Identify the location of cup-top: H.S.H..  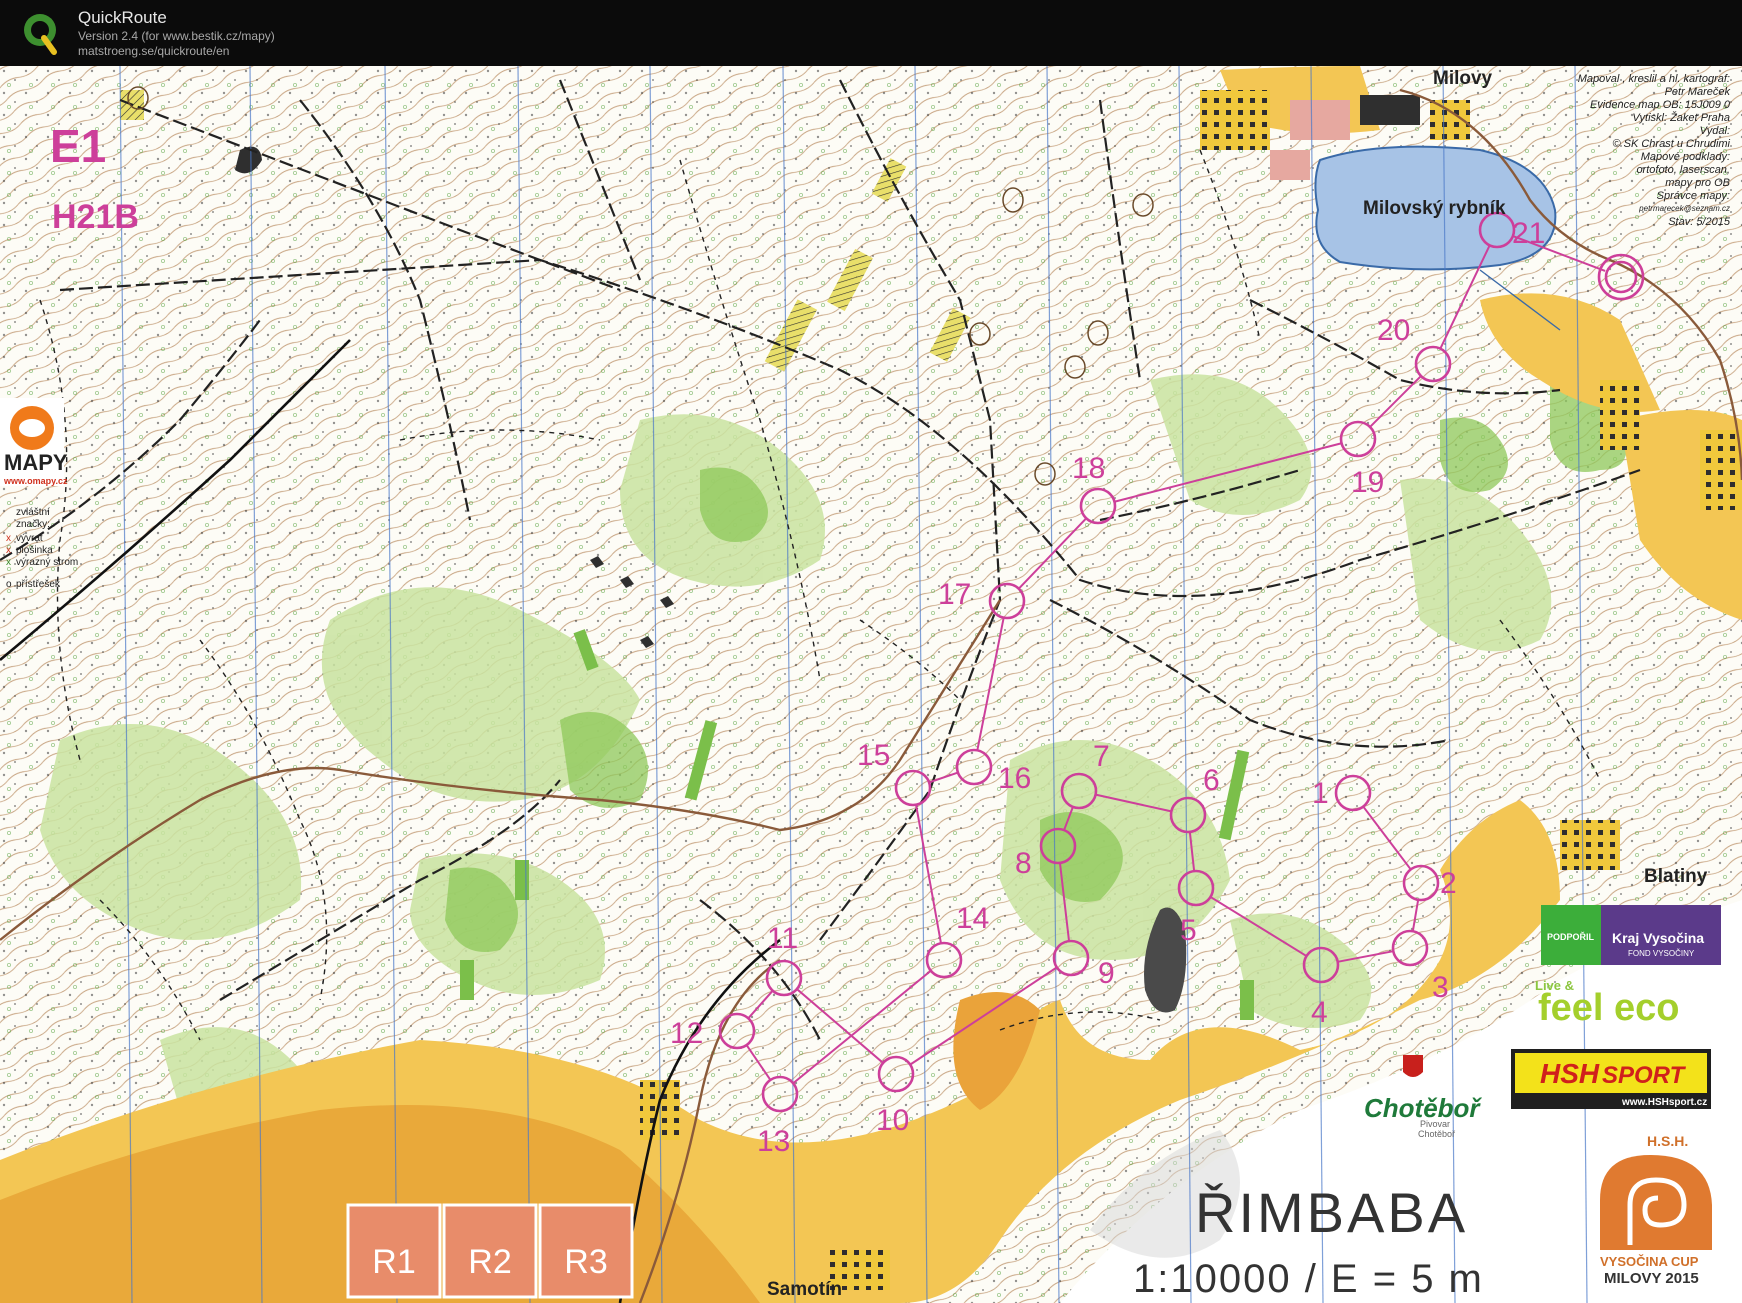
(1667, 1141).